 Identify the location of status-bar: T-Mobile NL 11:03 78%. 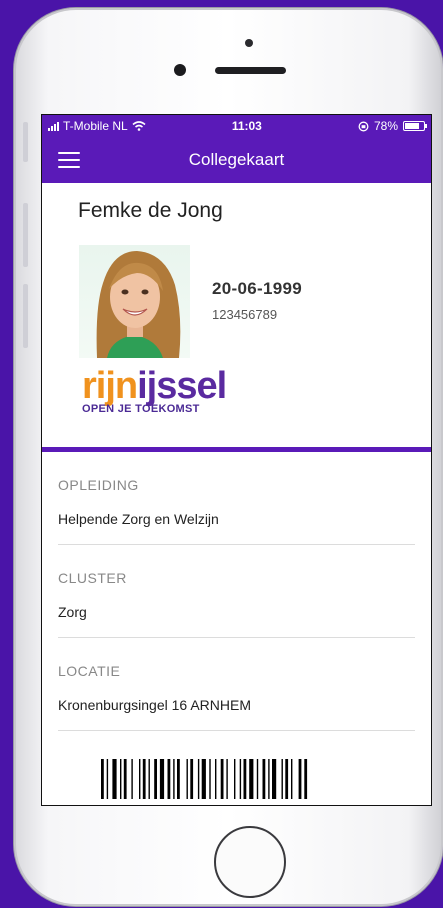
(236, 126).